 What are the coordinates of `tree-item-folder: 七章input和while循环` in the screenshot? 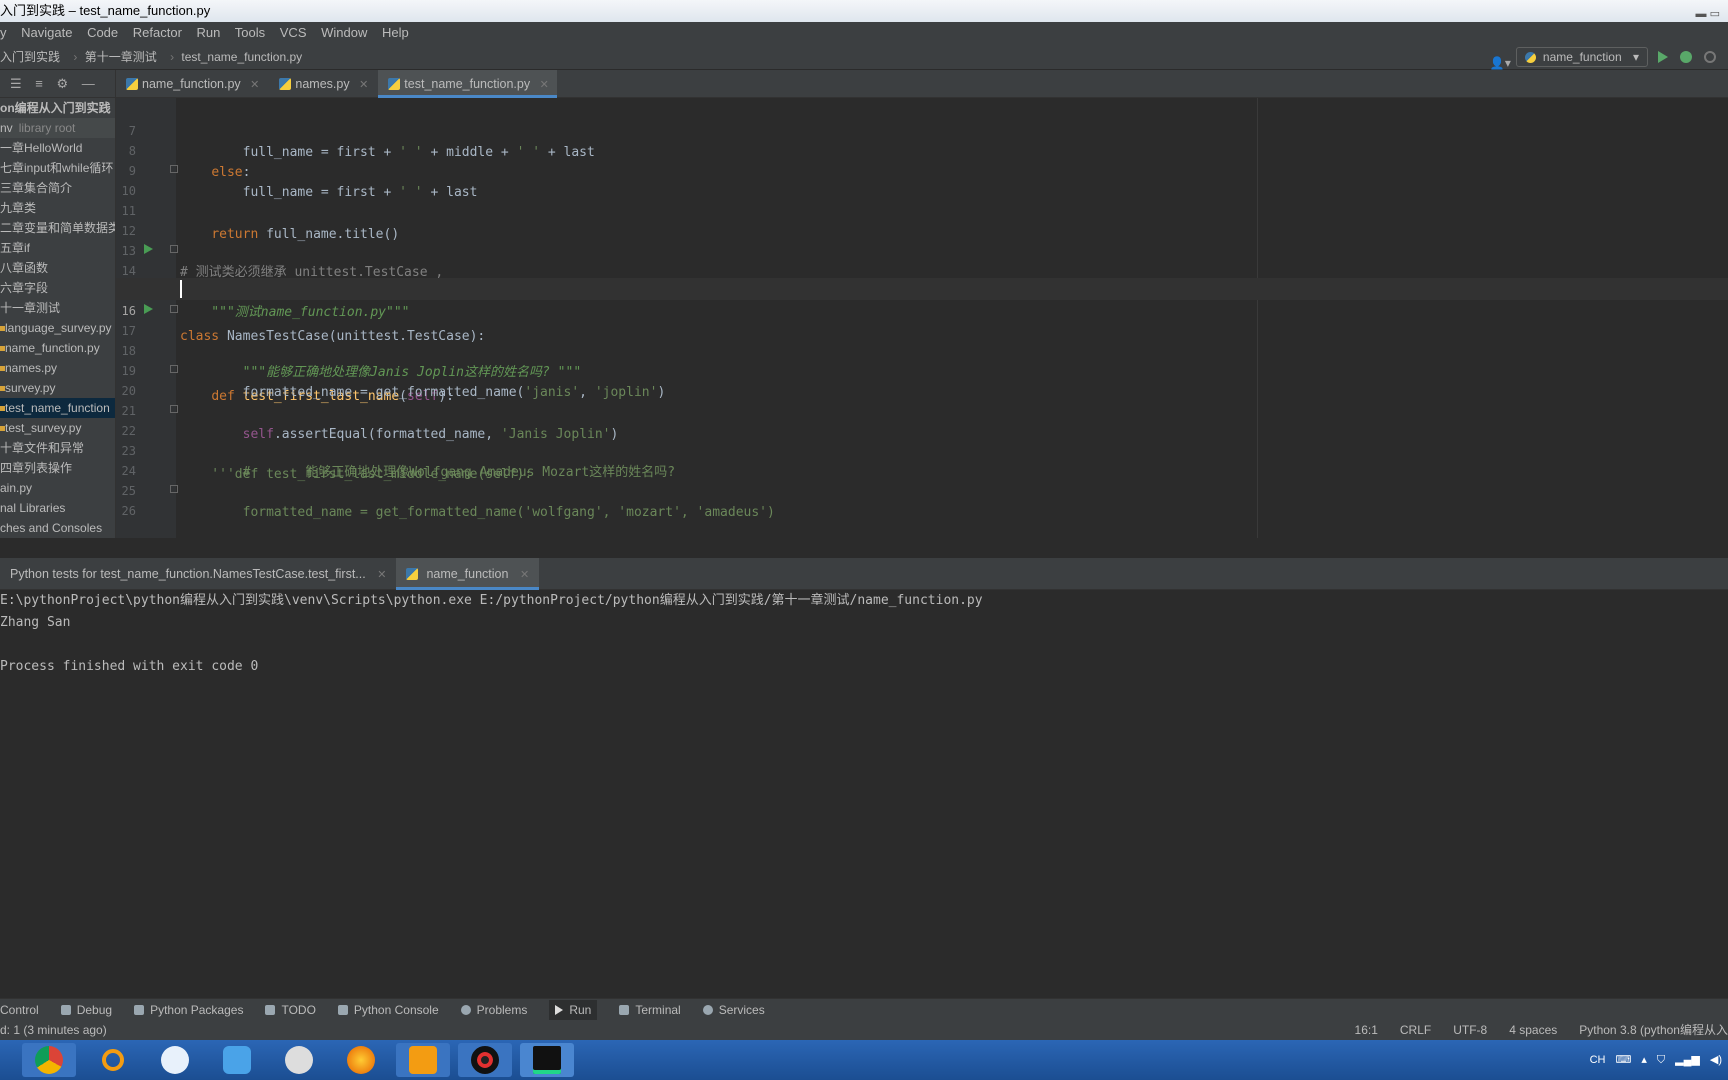 It's located at (57, 168).